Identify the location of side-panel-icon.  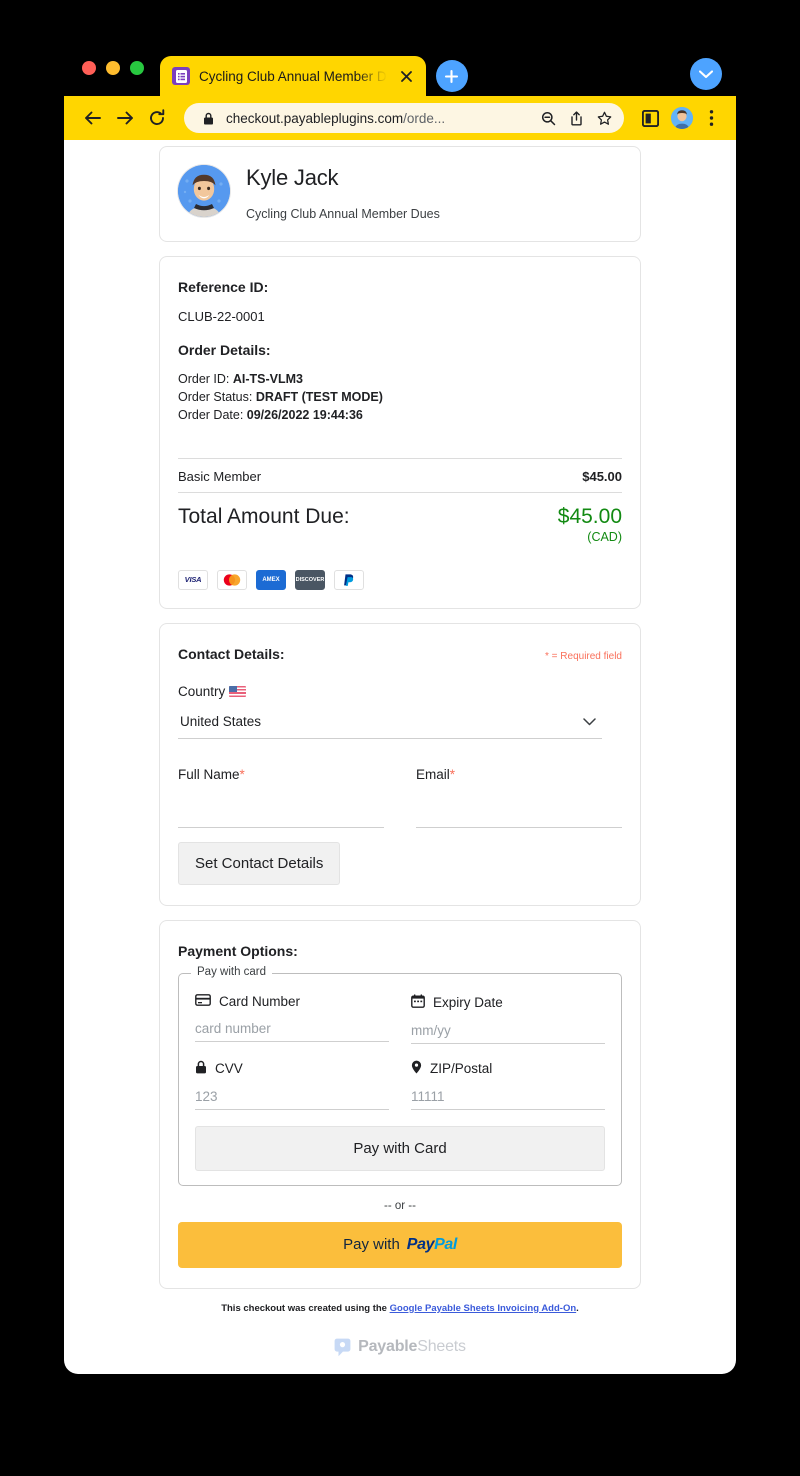
(650, 118).